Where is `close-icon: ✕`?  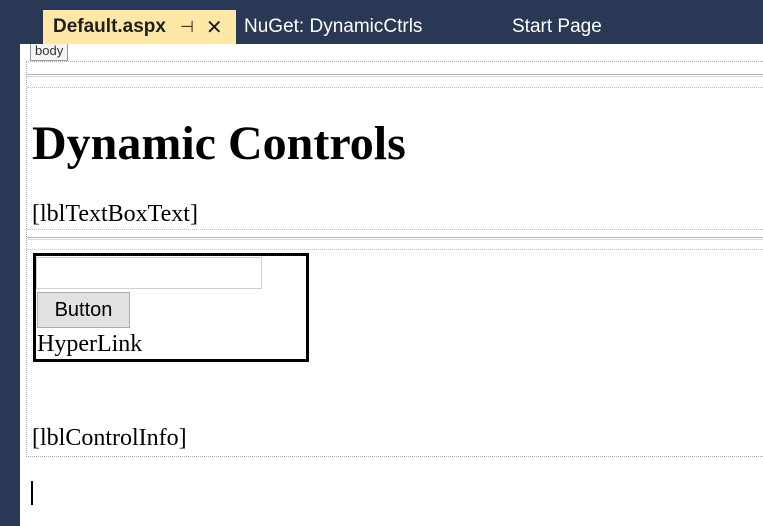
close-icon: ✕ is located at coordinates (214, 27).